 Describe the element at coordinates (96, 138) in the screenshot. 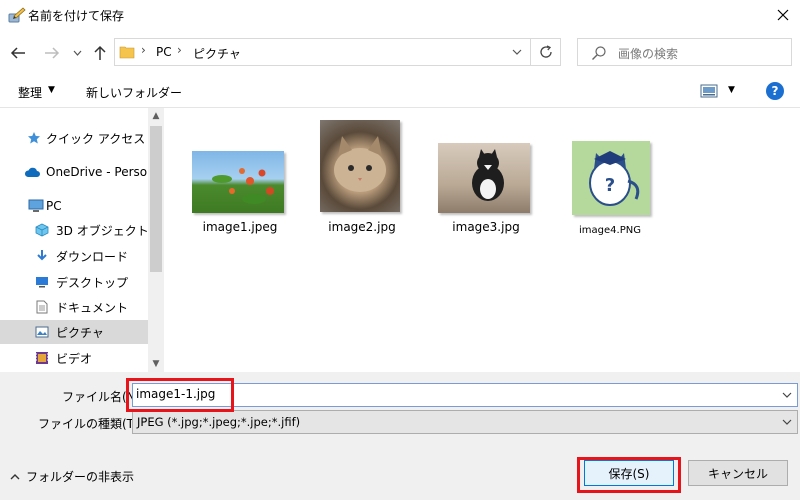

I see `nav-item-label: クイック アクセス` at that location.